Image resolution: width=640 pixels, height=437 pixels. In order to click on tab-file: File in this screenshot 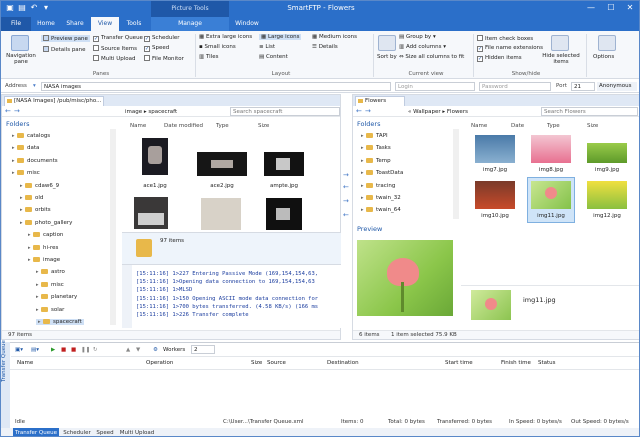, I will do `click(16, 24)`.